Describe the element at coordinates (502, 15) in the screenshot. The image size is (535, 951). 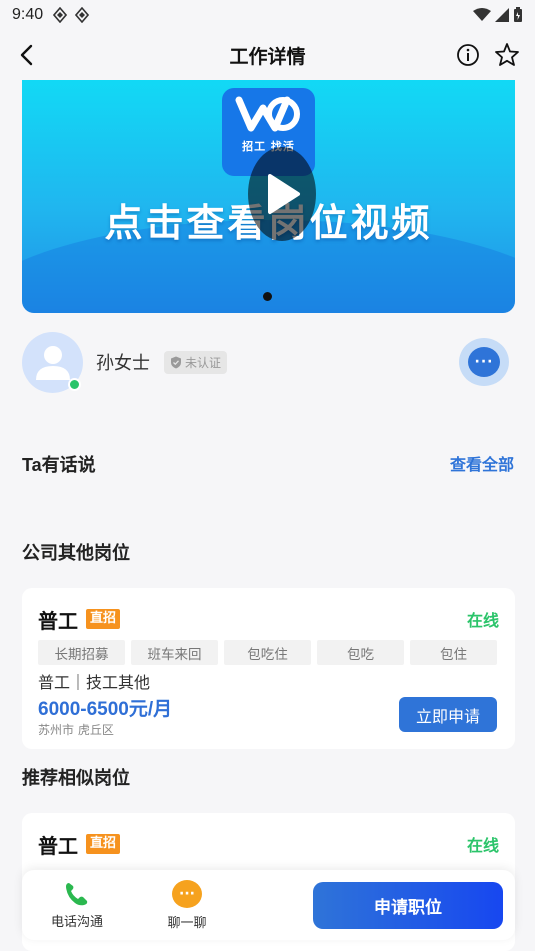
I see `signal-icon` at that location.